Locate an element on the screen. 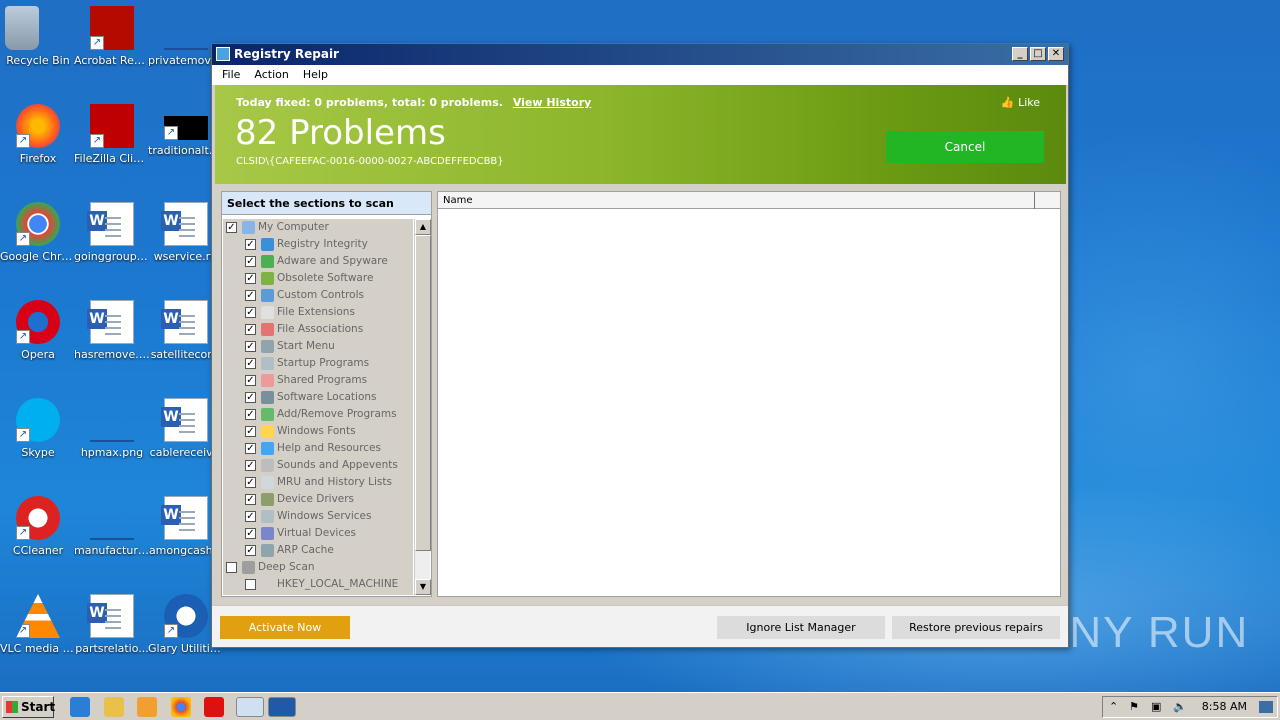  desktop-icon: hasremove.rtf is located at coordinates (112, 330).